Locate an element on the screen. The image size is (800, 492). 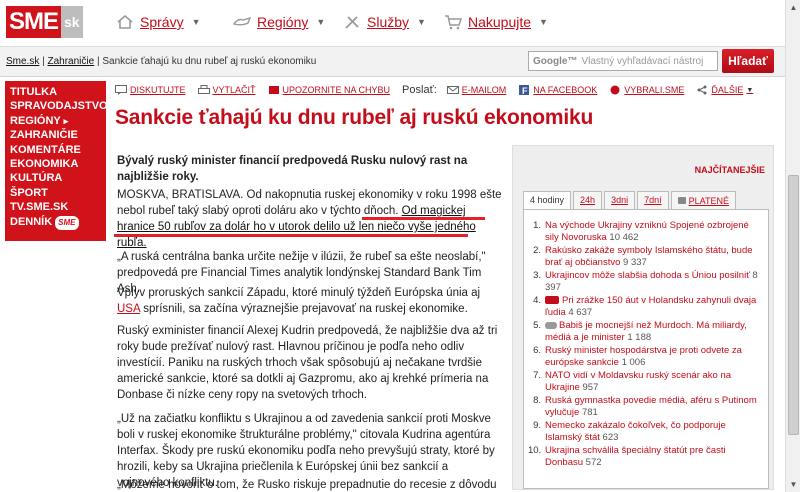
chevron-down-icon: ▼ is located at coordinates (321, 22).